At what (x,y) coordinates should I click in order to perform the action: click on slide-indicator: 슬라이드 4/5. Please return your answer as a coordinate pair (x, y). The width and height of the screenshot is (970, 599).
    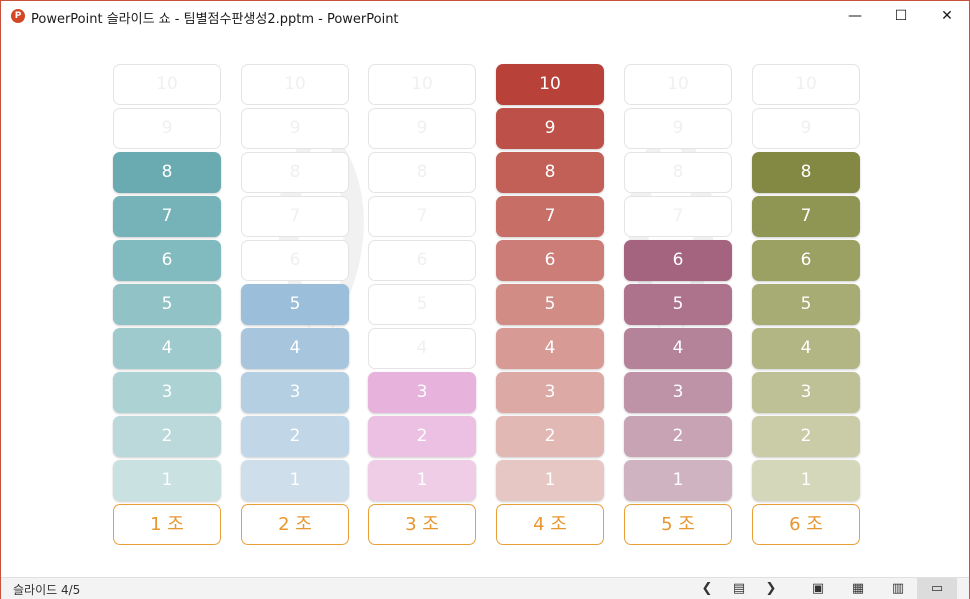
    Looking at the image, I should click on (47, 590).